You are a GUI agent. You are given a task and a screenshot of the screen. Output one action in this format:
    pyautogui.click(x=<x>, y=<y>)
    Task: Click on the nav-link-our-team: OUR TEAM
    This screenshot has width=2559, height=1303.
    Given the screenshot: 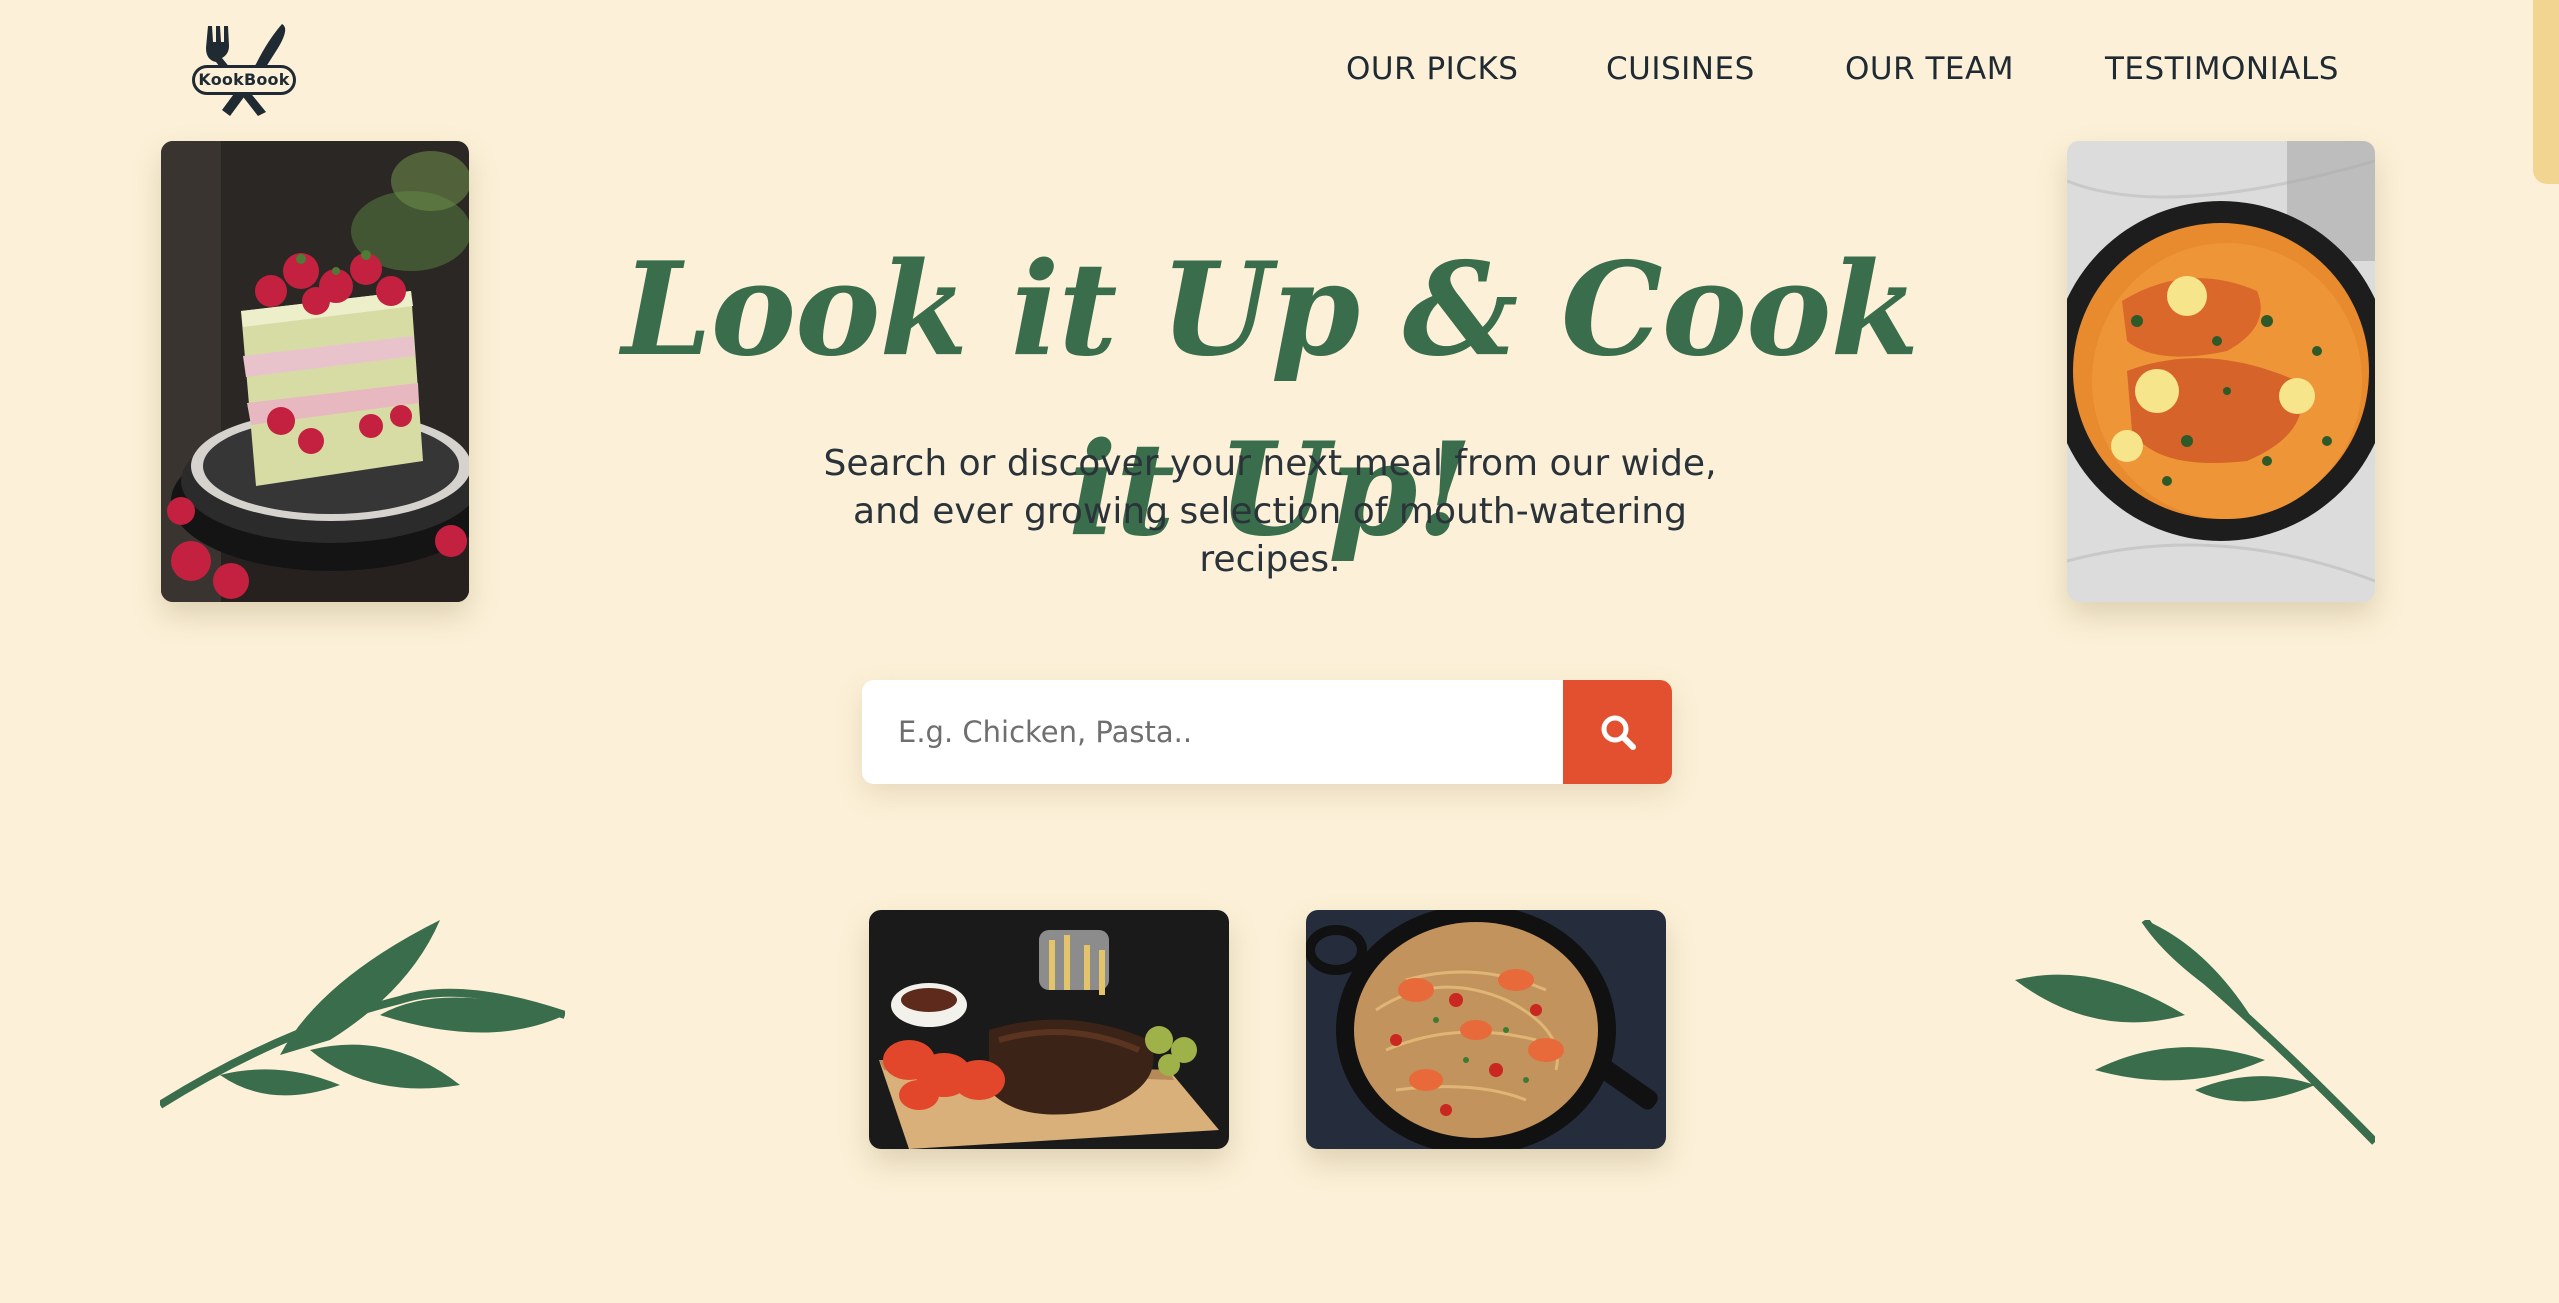 What is the action you would take?
    pyautogui.click(x=1929, y=69)
    